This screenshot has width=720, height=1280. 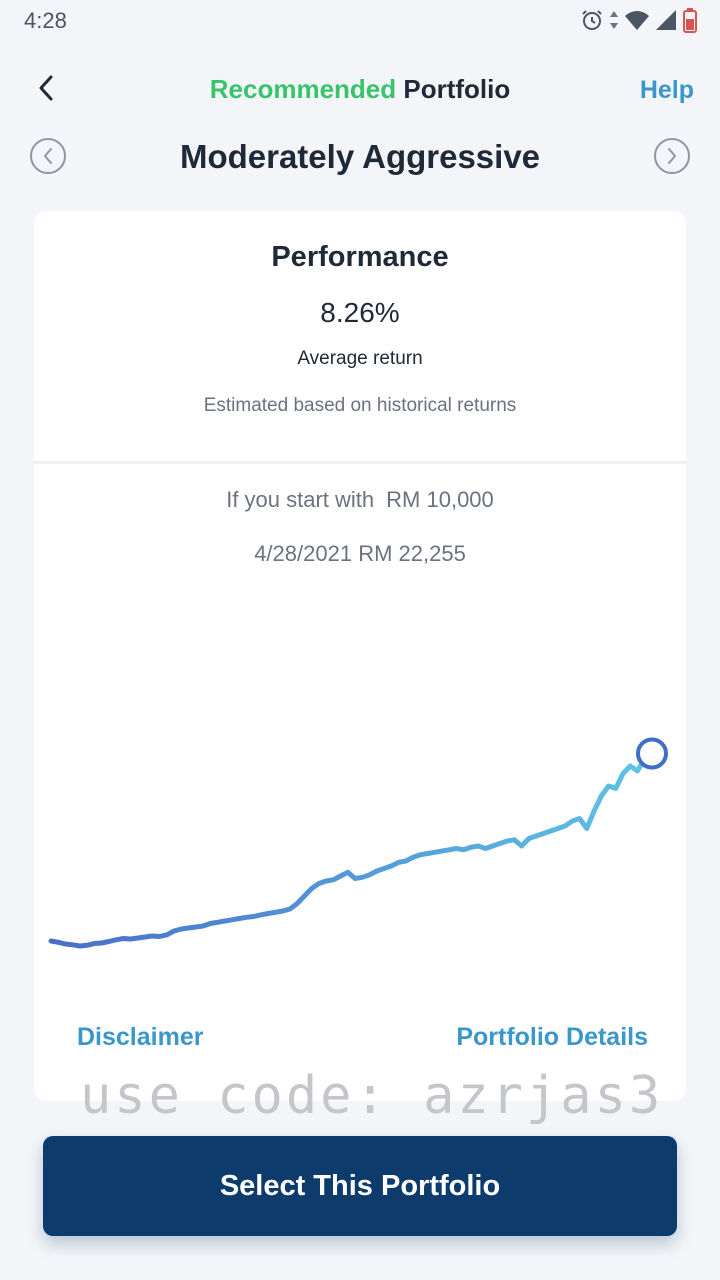 I want to click on performance-line, so click(x=351, y=850).